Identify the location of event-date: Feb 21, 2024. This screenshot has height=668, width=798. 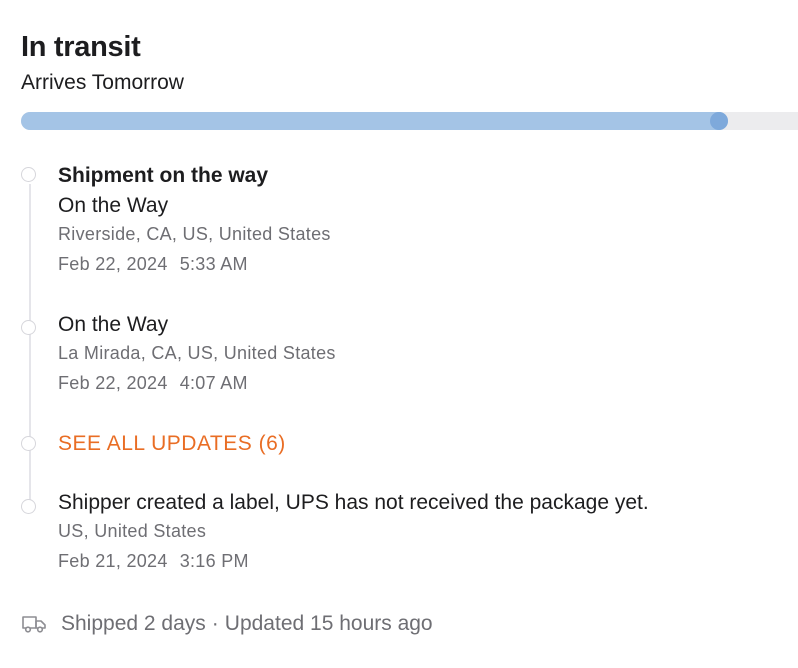
(113, 561).